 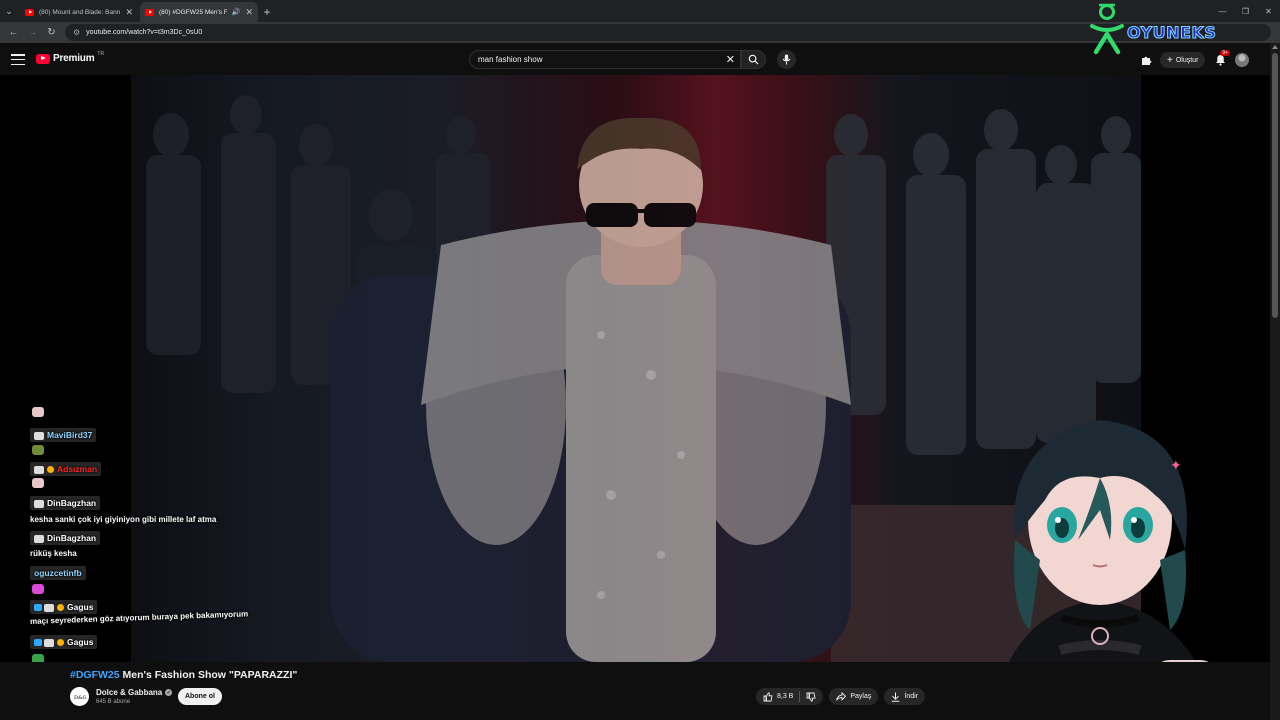 I want to click on dg-logo-icon: D&G, so click(x=79, y=697).